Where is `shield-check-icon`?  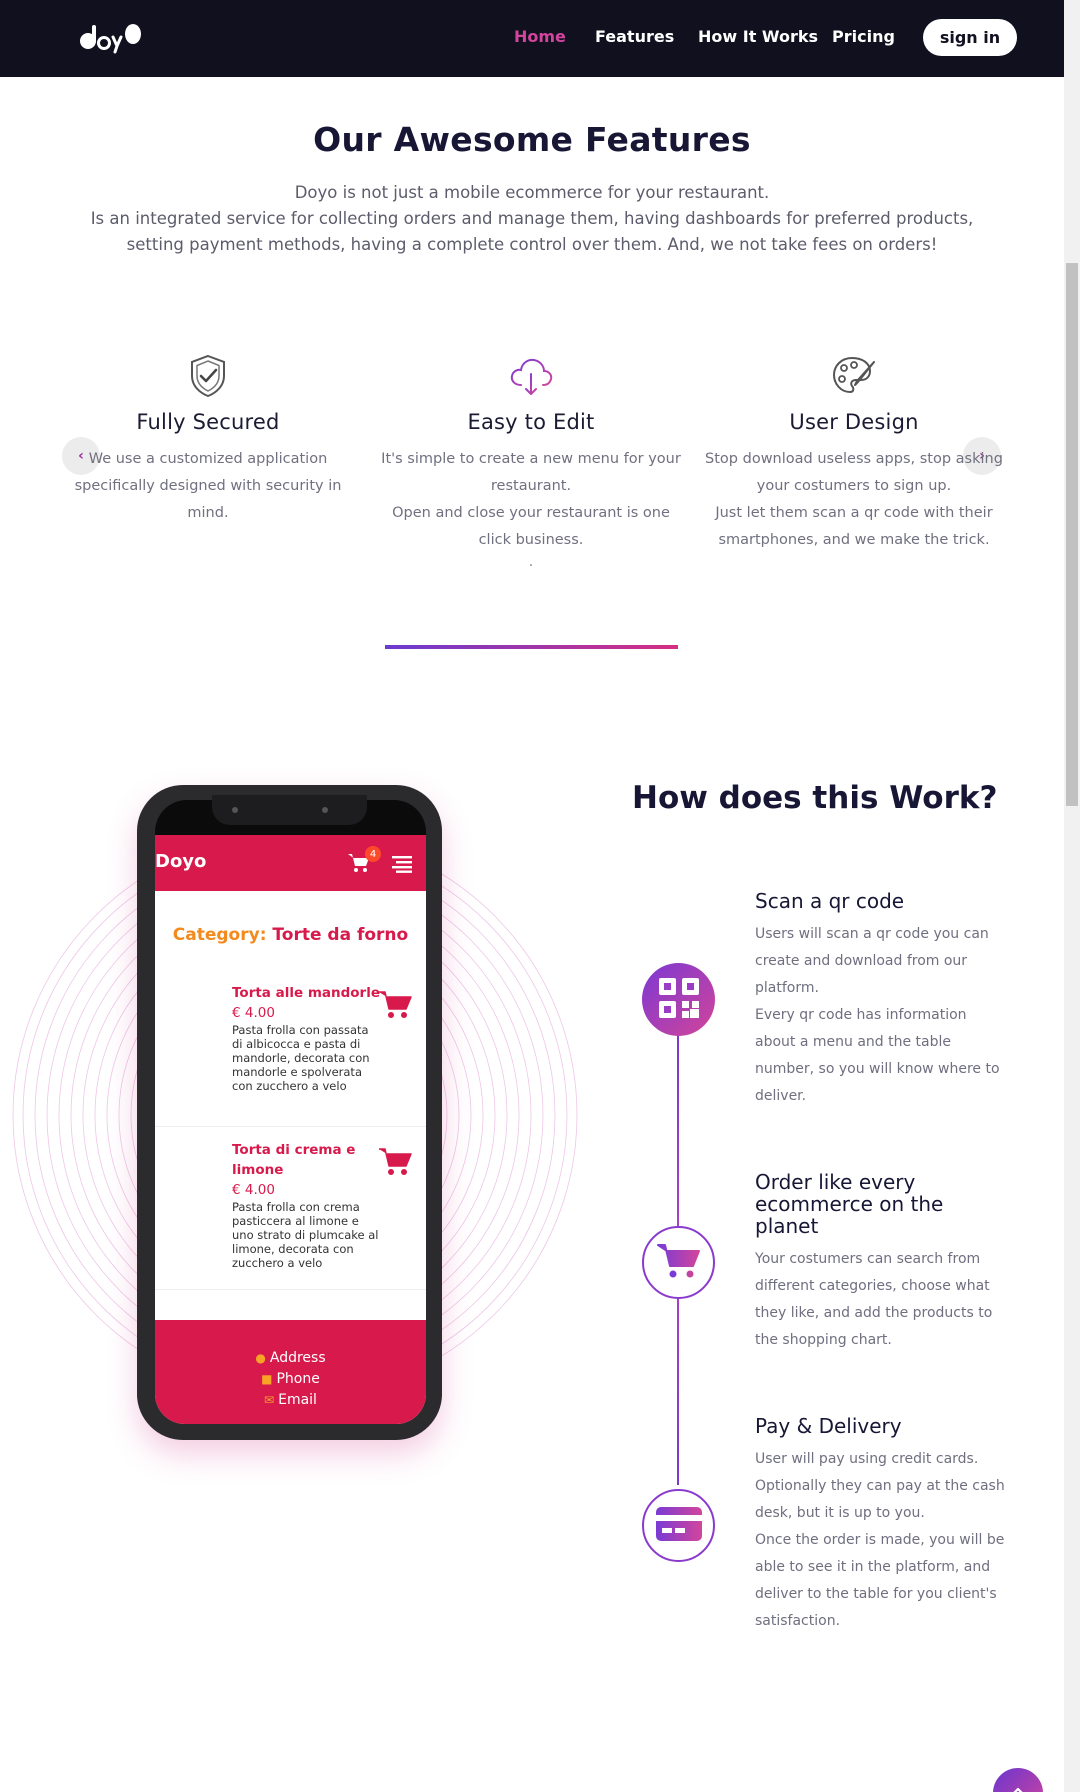 shield-check-icon is located at coordinates (208, 376).